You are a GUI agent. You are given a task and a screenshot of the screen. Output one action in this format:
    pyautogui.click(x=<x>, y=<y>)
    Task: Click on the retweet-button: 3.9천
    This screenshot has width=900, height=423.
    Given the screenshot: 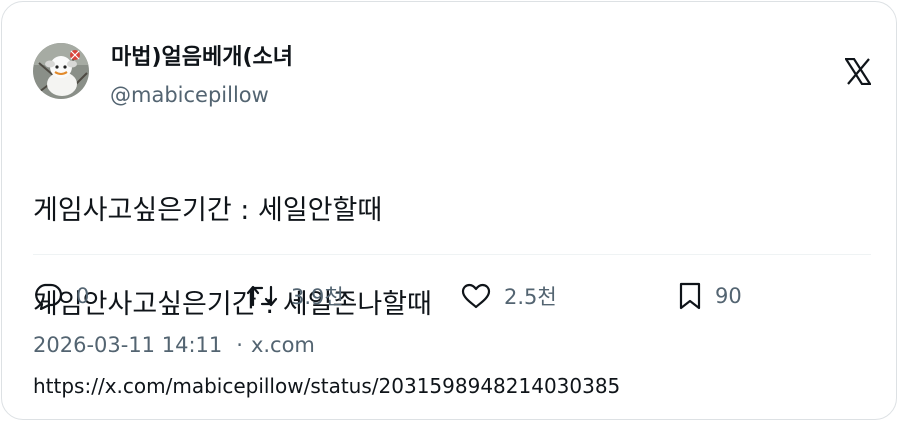 What is the action you would take?
    pyautogui.click(x=295, y=296)
    